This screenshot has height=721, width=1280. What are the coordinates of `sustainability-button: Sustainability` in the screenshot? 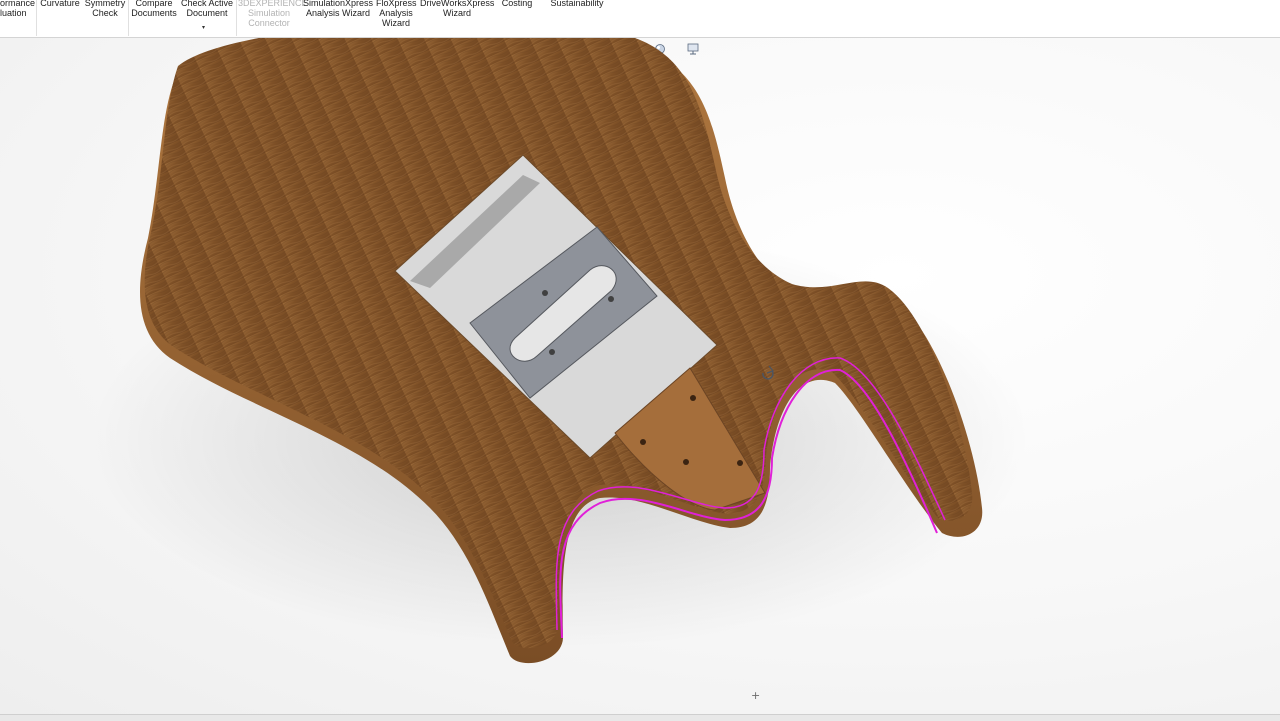 It's located at (577, 4).